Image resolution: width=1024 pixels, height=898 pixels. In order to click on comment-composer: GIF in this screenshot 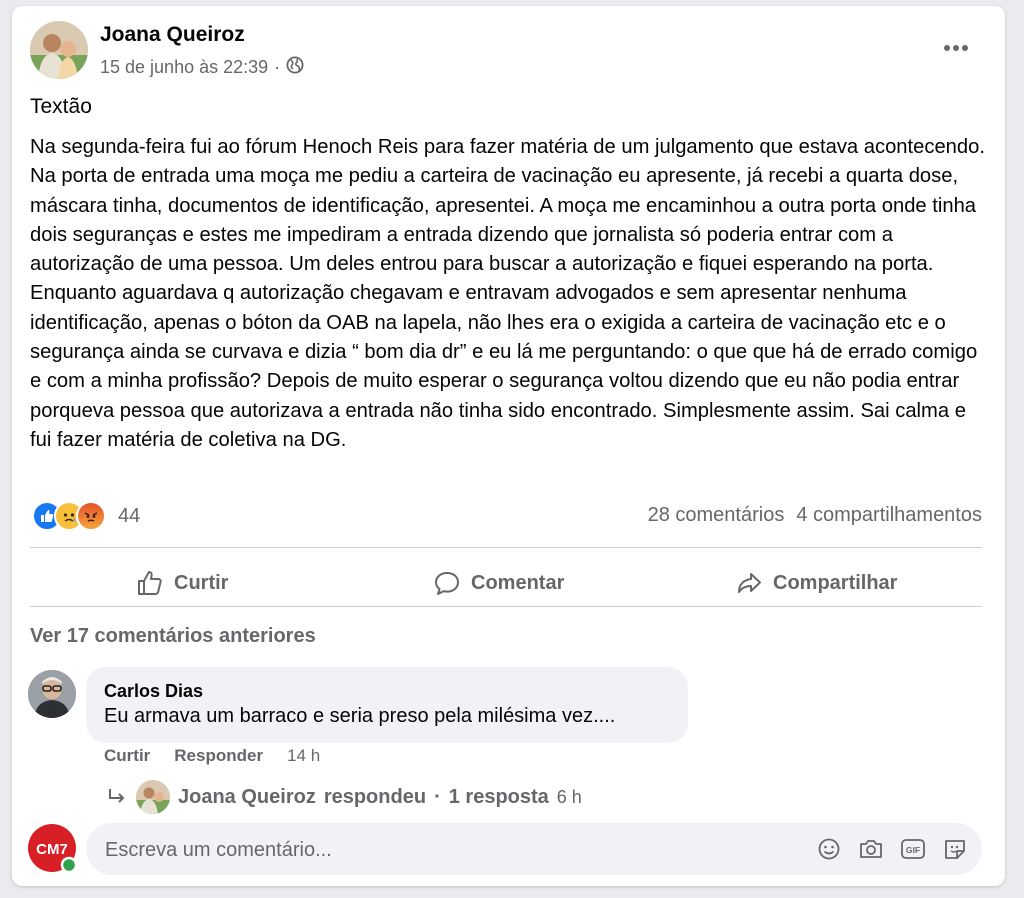, I will do `click(534, 850)`.